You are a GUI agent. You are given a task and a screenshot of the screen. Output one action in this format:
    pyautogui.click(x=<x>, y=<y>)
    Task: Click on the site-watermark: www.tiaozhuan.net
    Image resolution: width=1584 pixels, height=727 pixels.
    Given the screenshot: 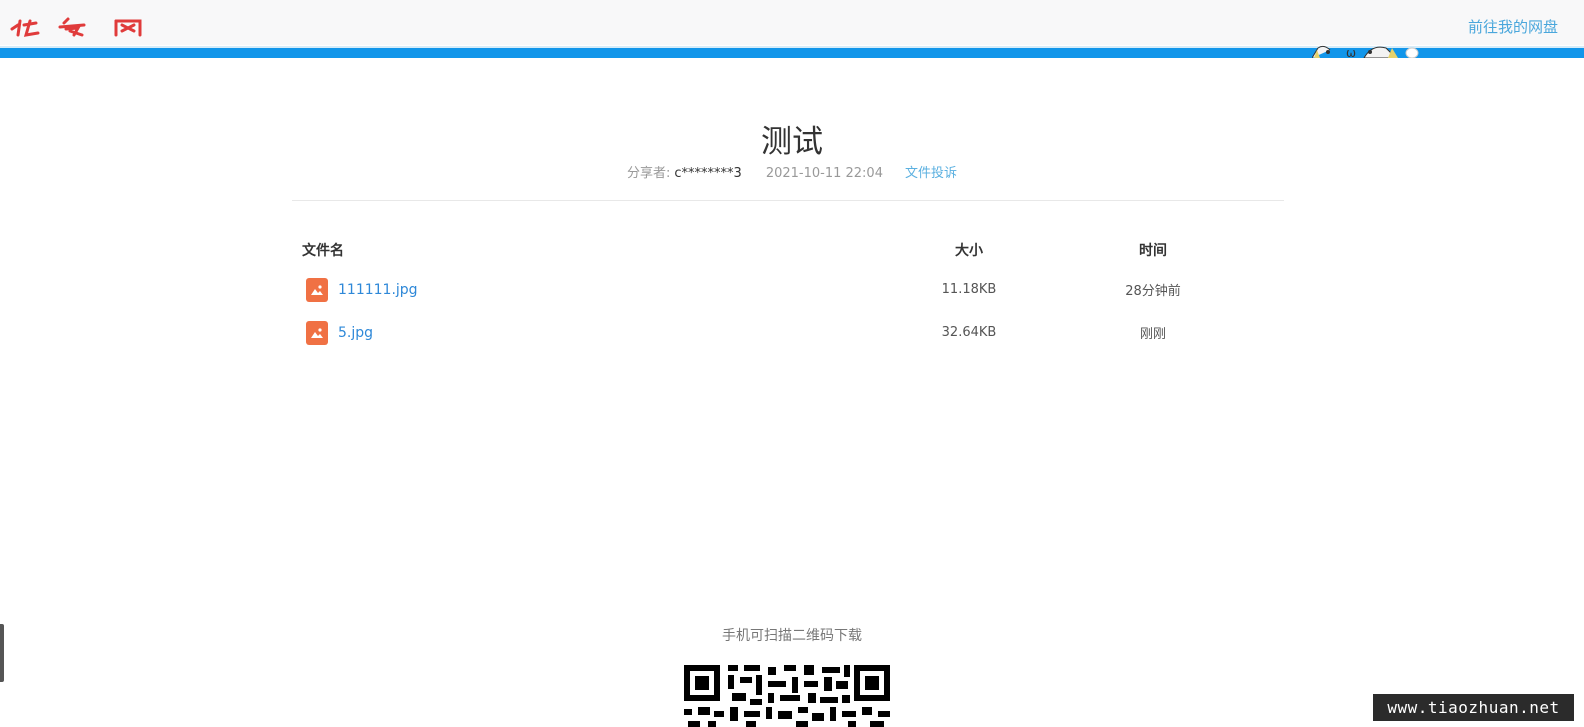 What is the action you would take?
    pyautogui.click(x=1473, y=707)
    